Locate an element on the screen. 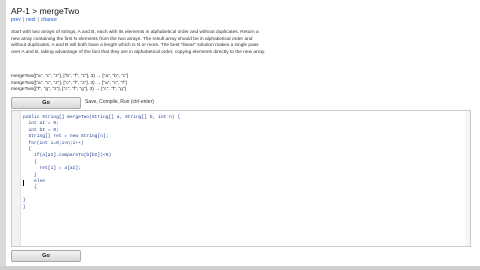 This screenshot has width=480, height=270. run-hint: Save, Compile, Run (ctrl-enter) is located at coordinates (119, 102).